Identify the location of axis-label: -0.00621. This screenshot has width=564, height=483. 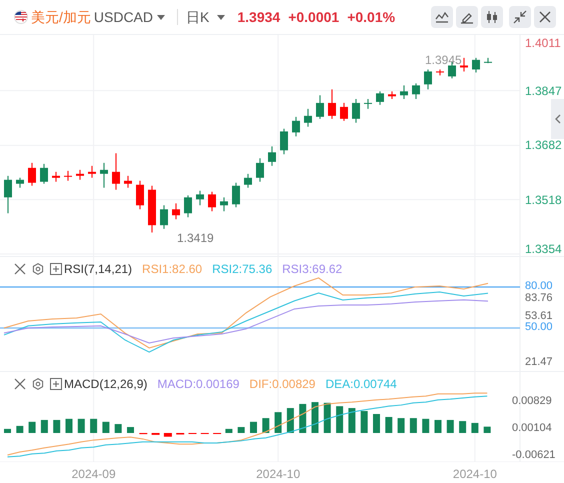
(534, 456).